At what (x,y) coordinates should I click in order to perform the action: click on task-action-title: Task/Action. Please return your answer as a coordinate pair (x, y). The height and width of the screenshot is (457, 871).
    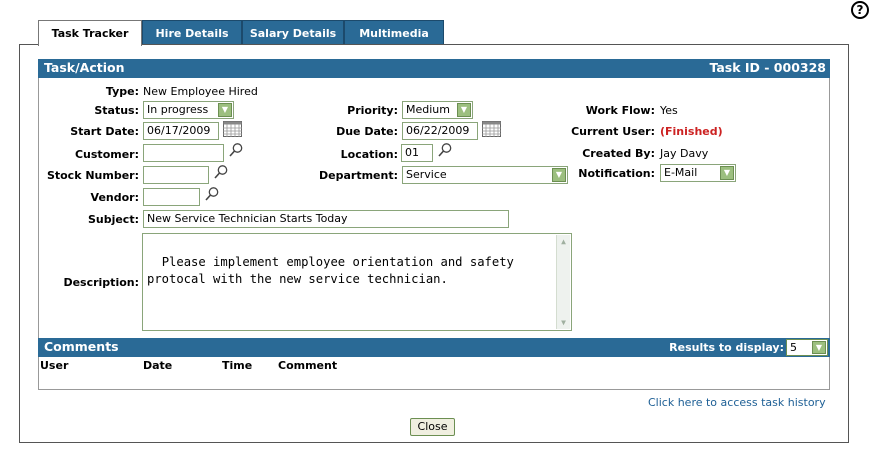
    Looking at the image, I should click on (84, 67).